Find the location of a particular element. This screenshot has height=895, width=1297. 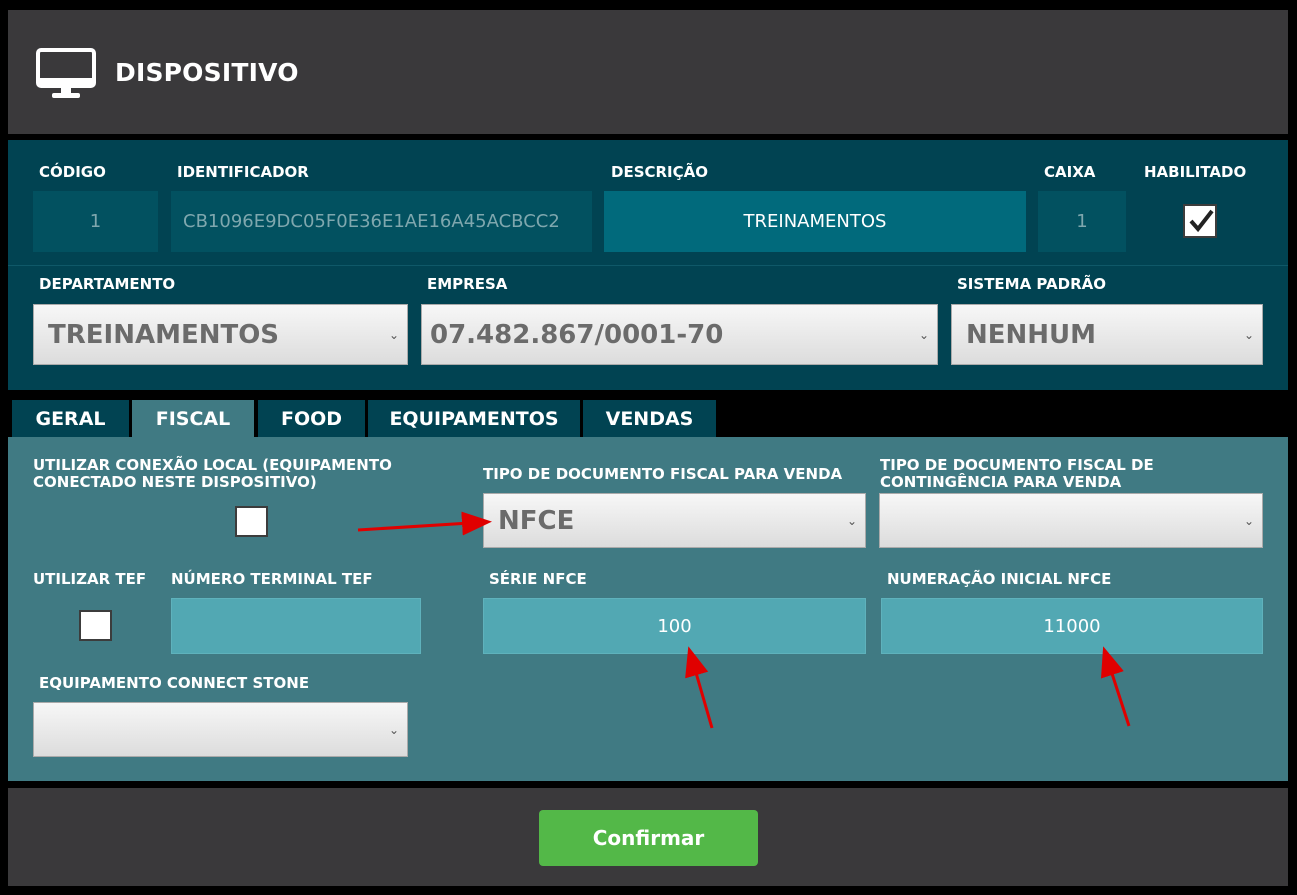

tipo-doc-label: TIPO DE DOCUMENTO FISCAL PARA VENDA is located at coordinates (663, 474).